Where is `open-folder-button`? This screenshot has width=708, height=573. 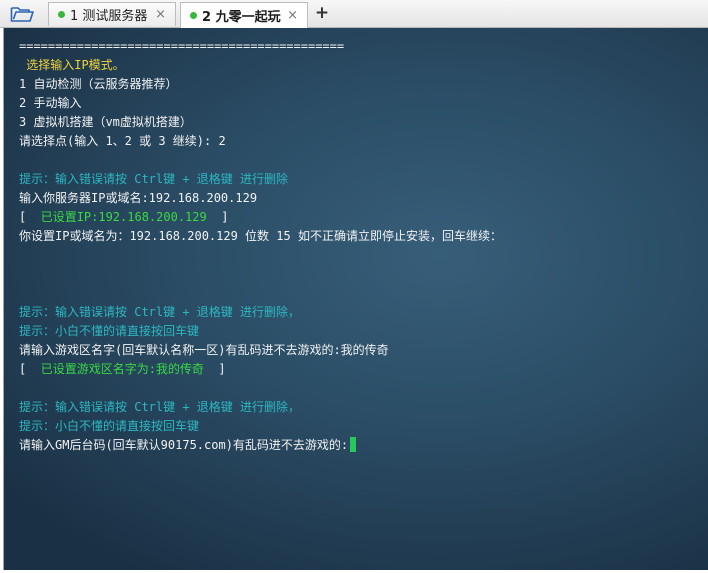
open-folder-button is located at coordinates (22, 13).